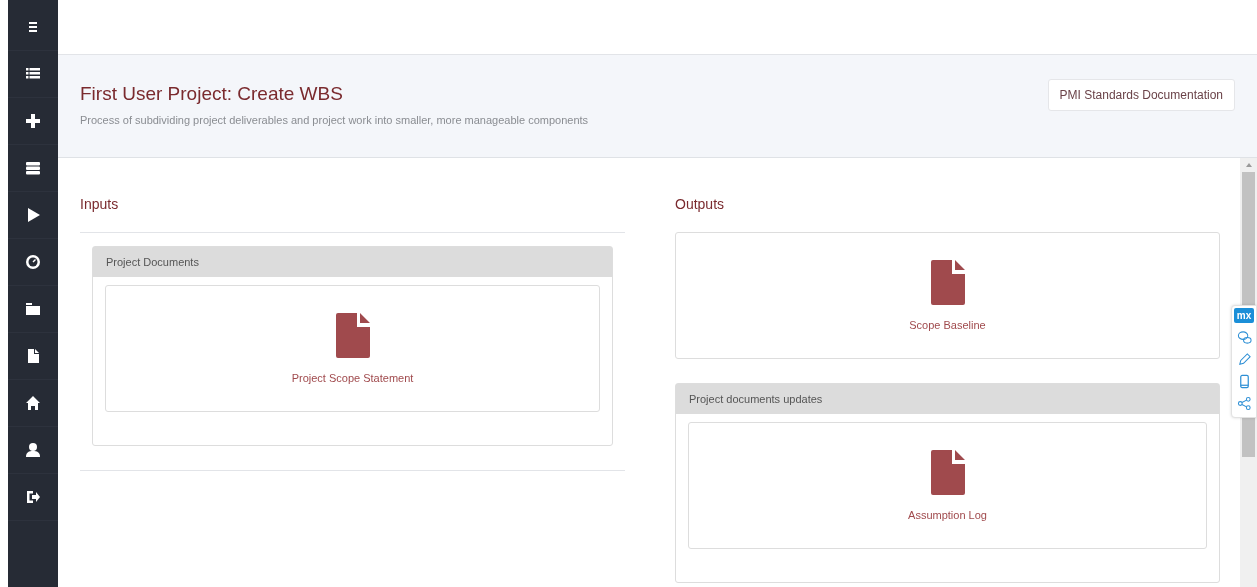 The image size is (1257, 587). I want to click on group-header: Project Documents, so click(352, 262).